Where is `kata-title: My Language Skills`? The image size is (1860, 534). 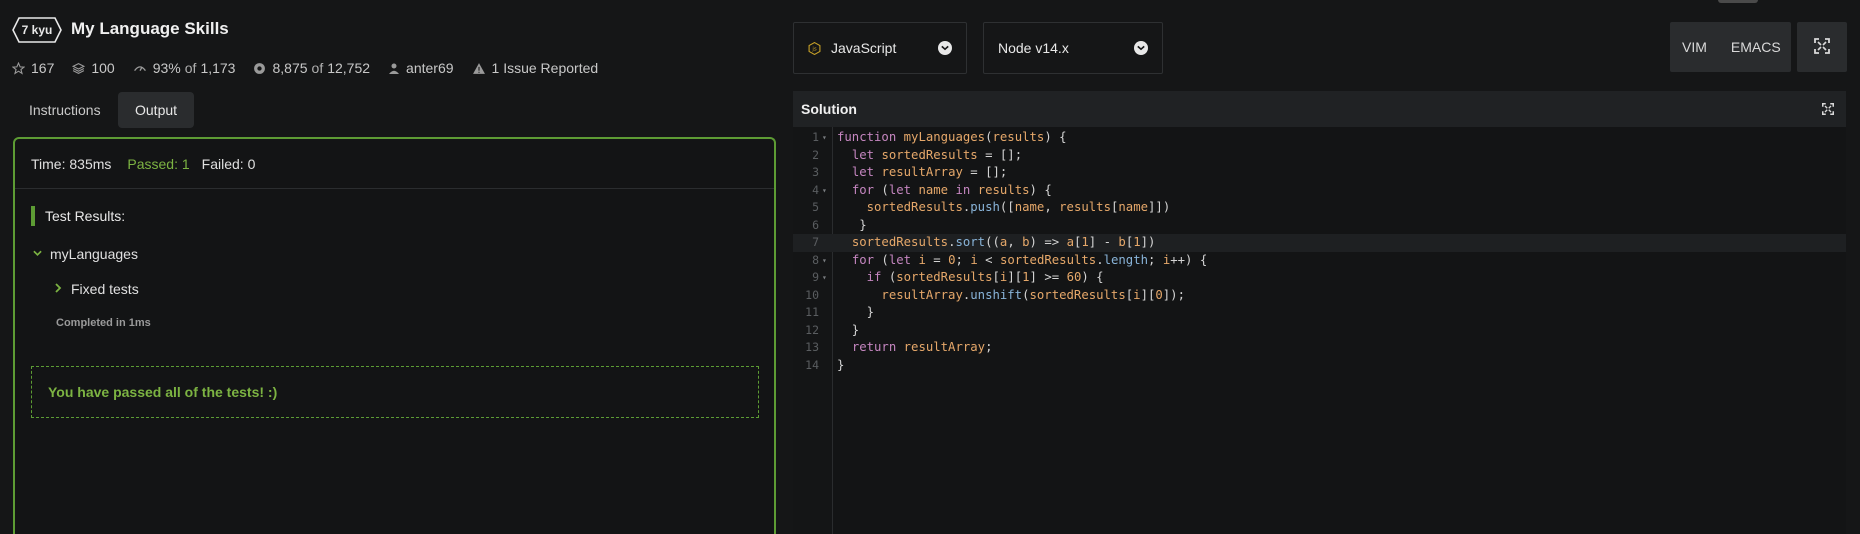 kata-title: My Language Skills is located at coordinates (150, 29).